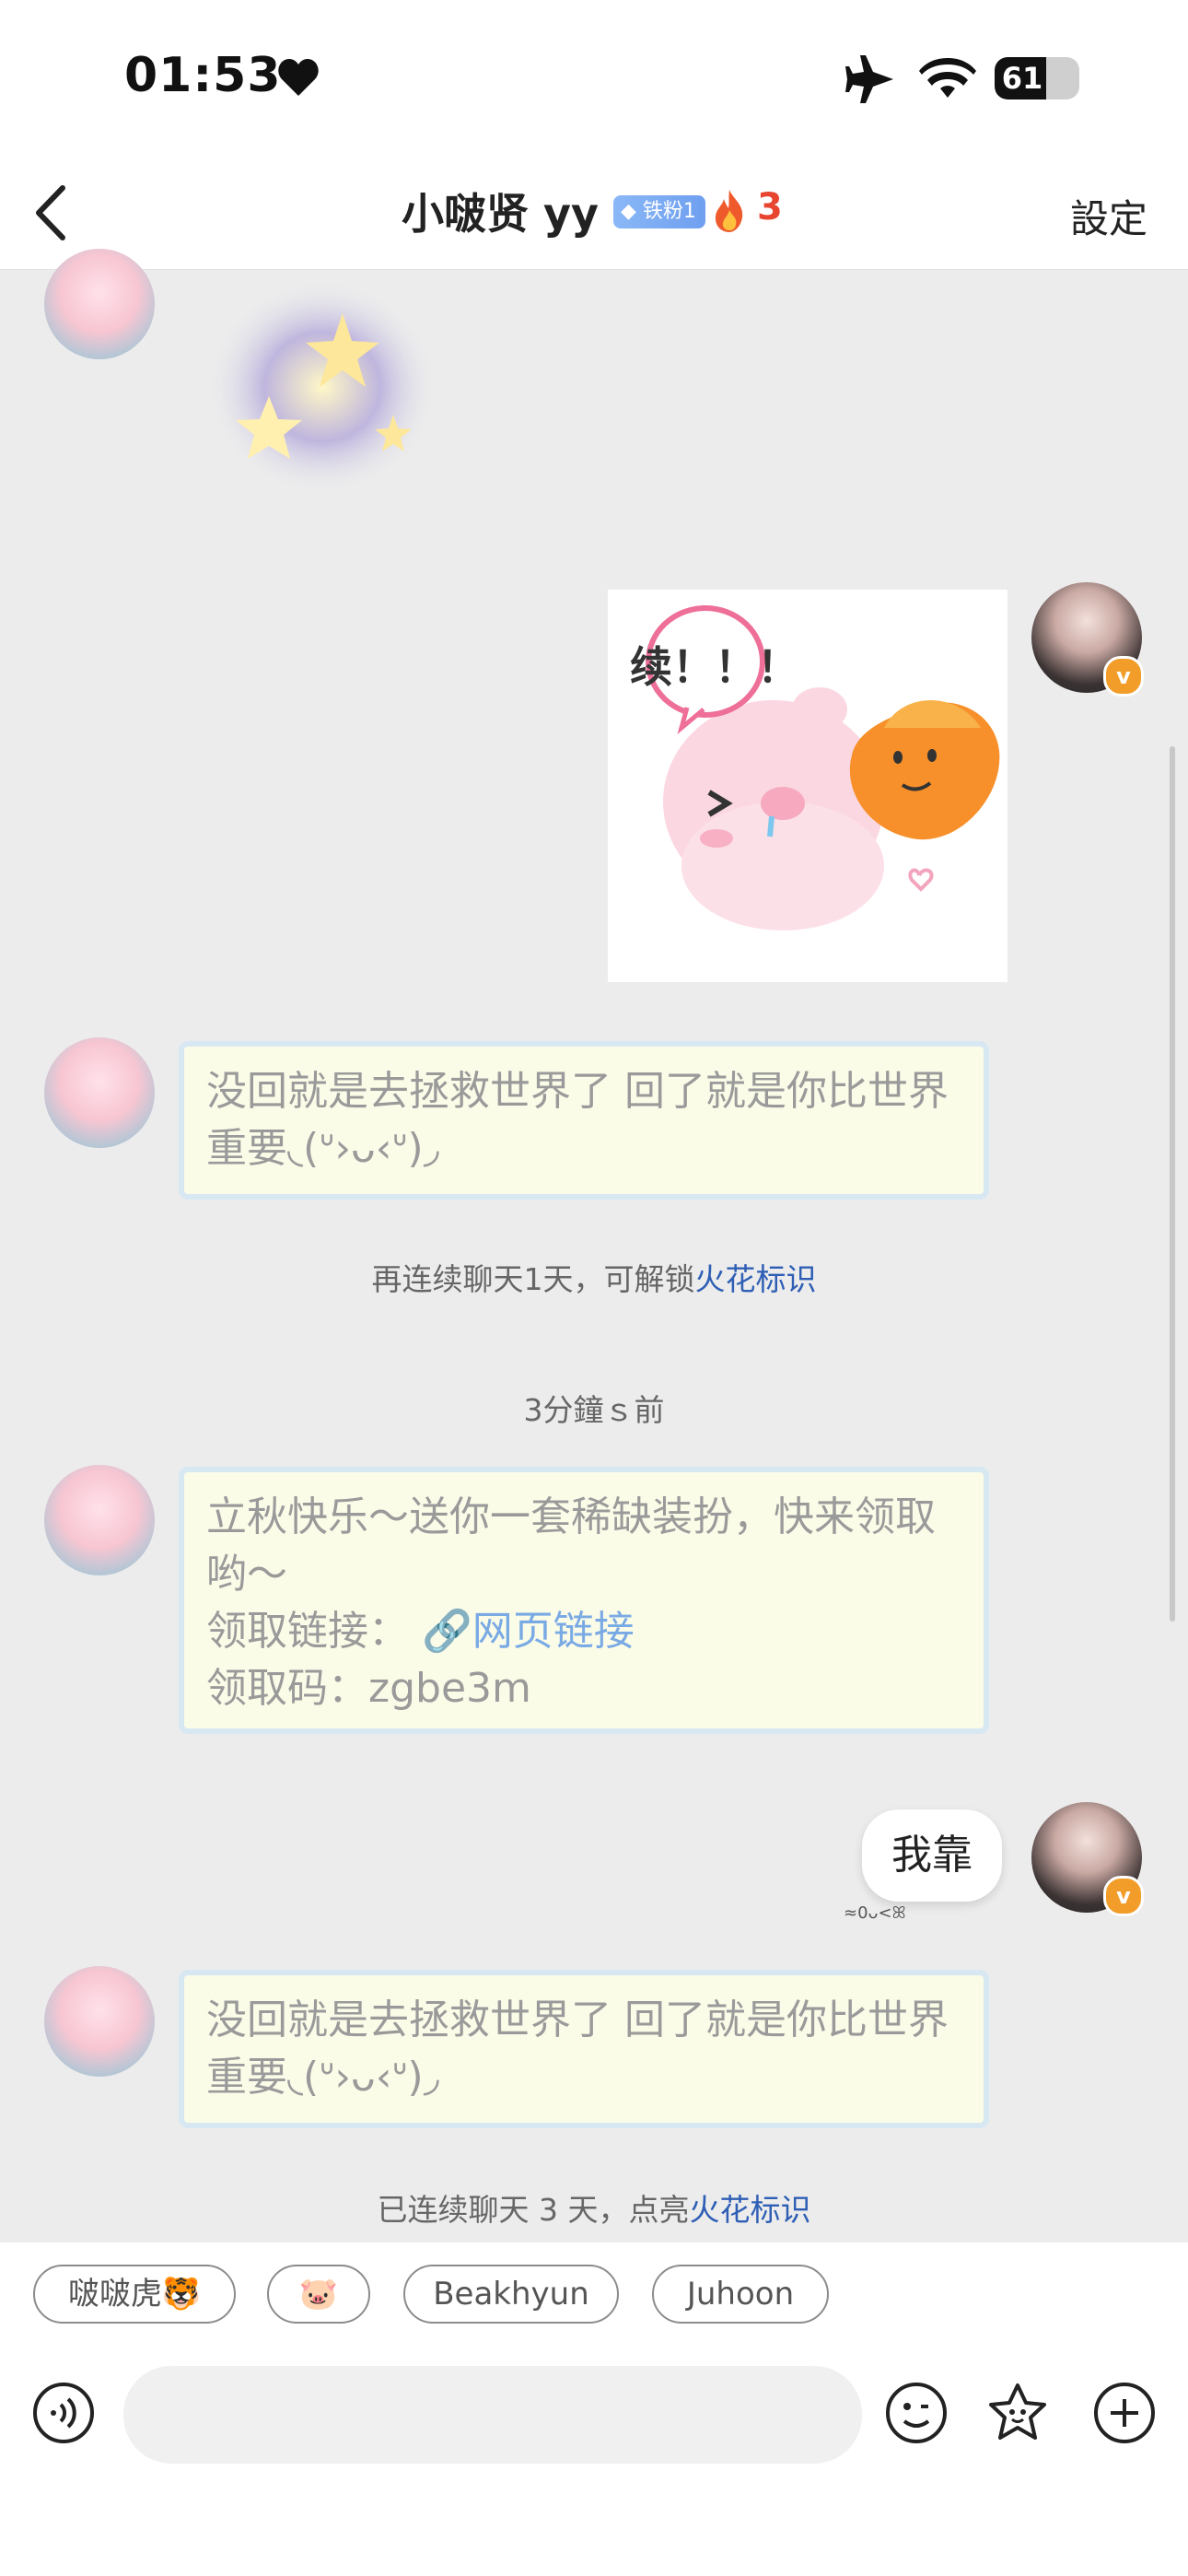  I want to click on emoji-icon, so click(916, 2413).